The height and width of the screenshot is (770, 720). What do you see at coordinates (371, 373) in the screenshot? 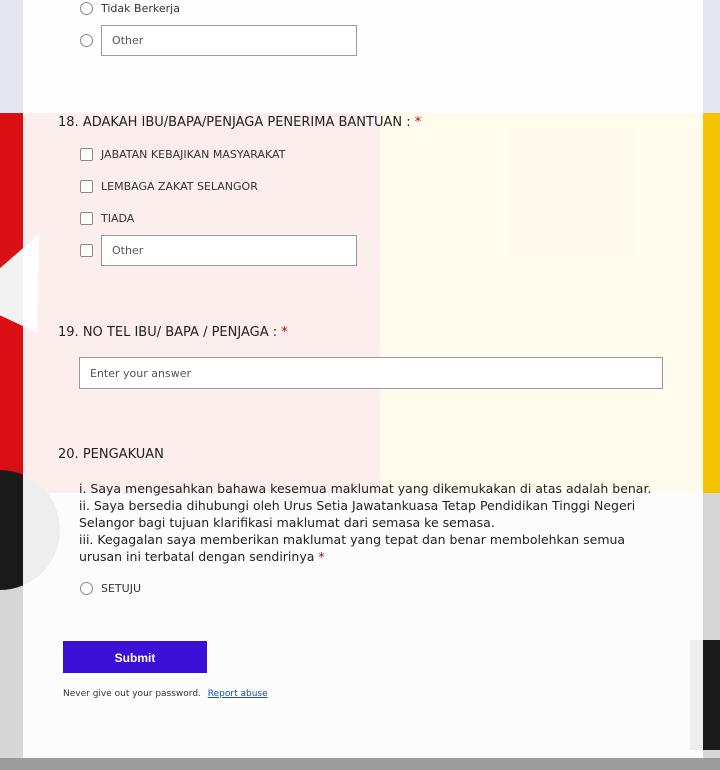
I see `q19-answer-input: Enter your answer` at bounding box center [371, 373].